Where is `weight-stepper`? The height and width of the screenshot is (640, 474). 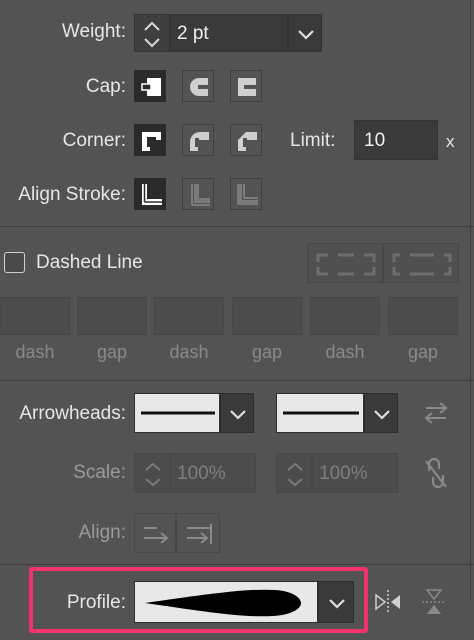 weight-stepper is located at coordinates (152, 33).